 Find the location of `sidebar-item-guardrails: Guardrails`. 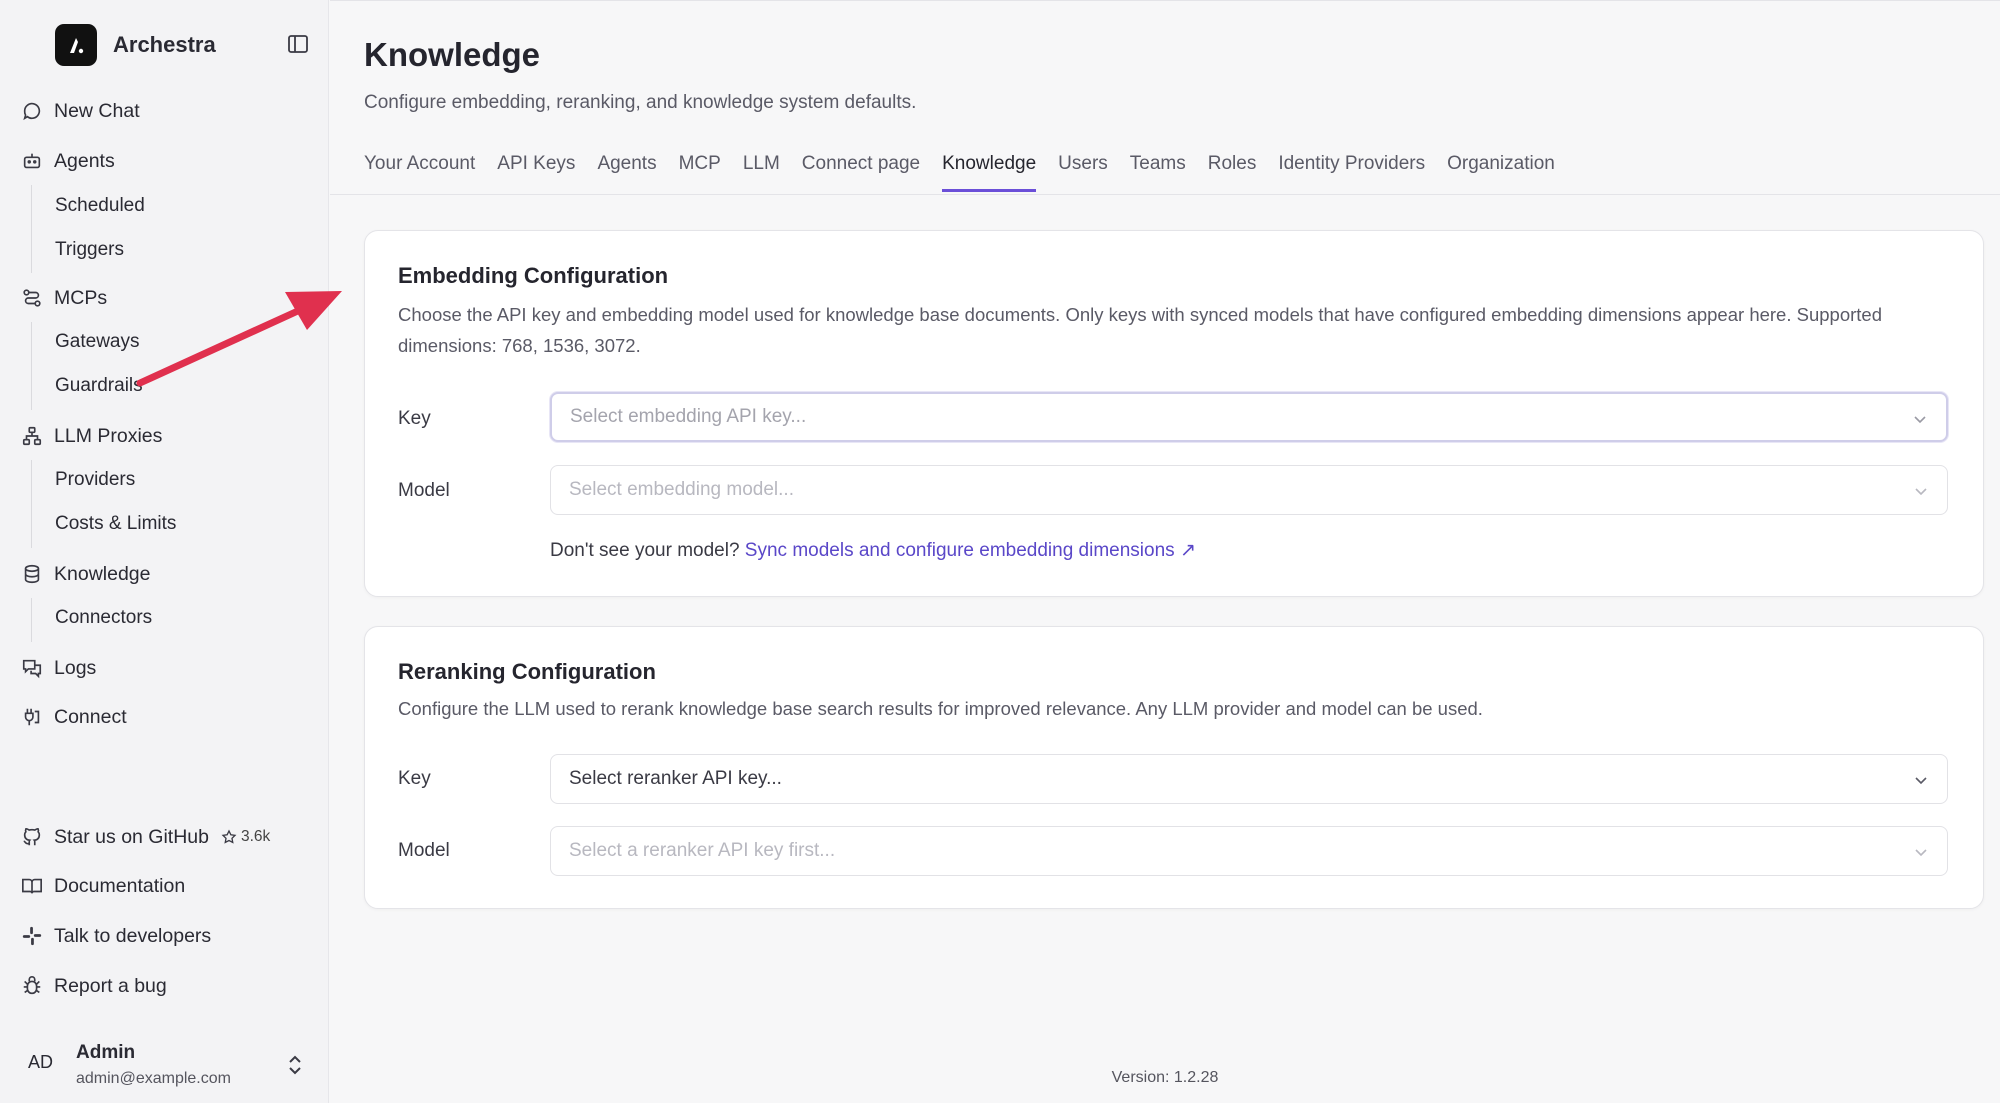

sidebar-item-guardrails: Guardrails is located at coordinates (99, 386).